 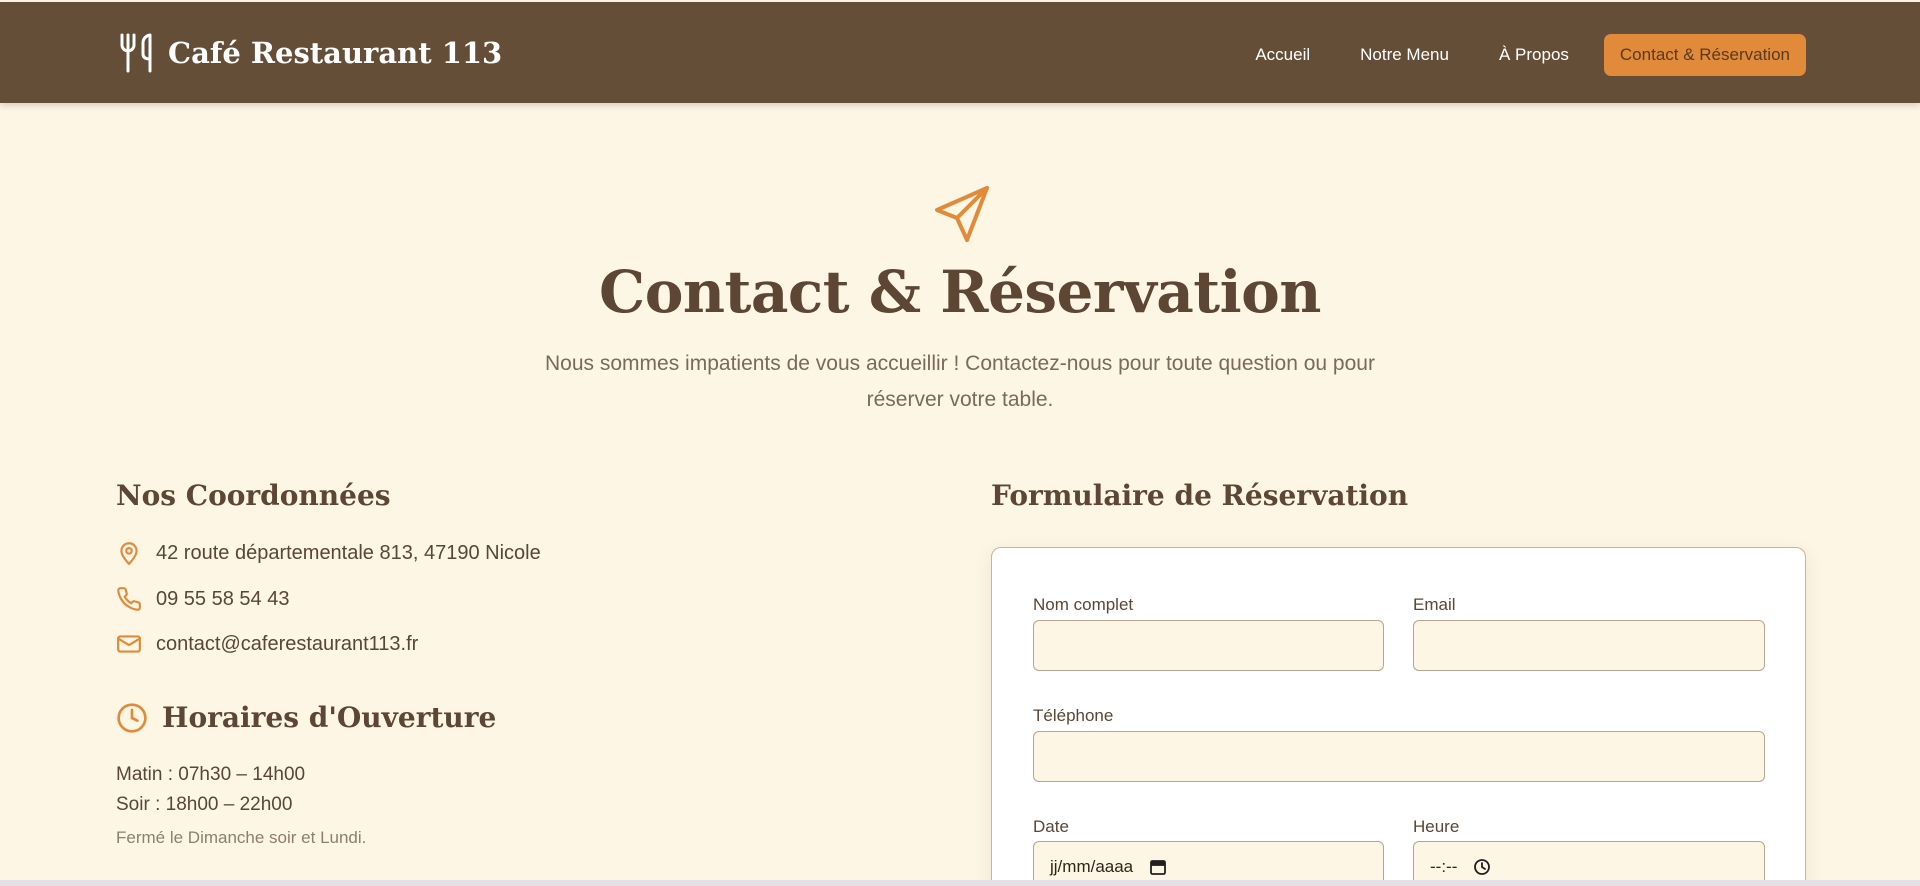 What do you see at coordinates (1158, 867) in the screenshot?
I see `calendar-icon` at bounding box center [1158, 867].